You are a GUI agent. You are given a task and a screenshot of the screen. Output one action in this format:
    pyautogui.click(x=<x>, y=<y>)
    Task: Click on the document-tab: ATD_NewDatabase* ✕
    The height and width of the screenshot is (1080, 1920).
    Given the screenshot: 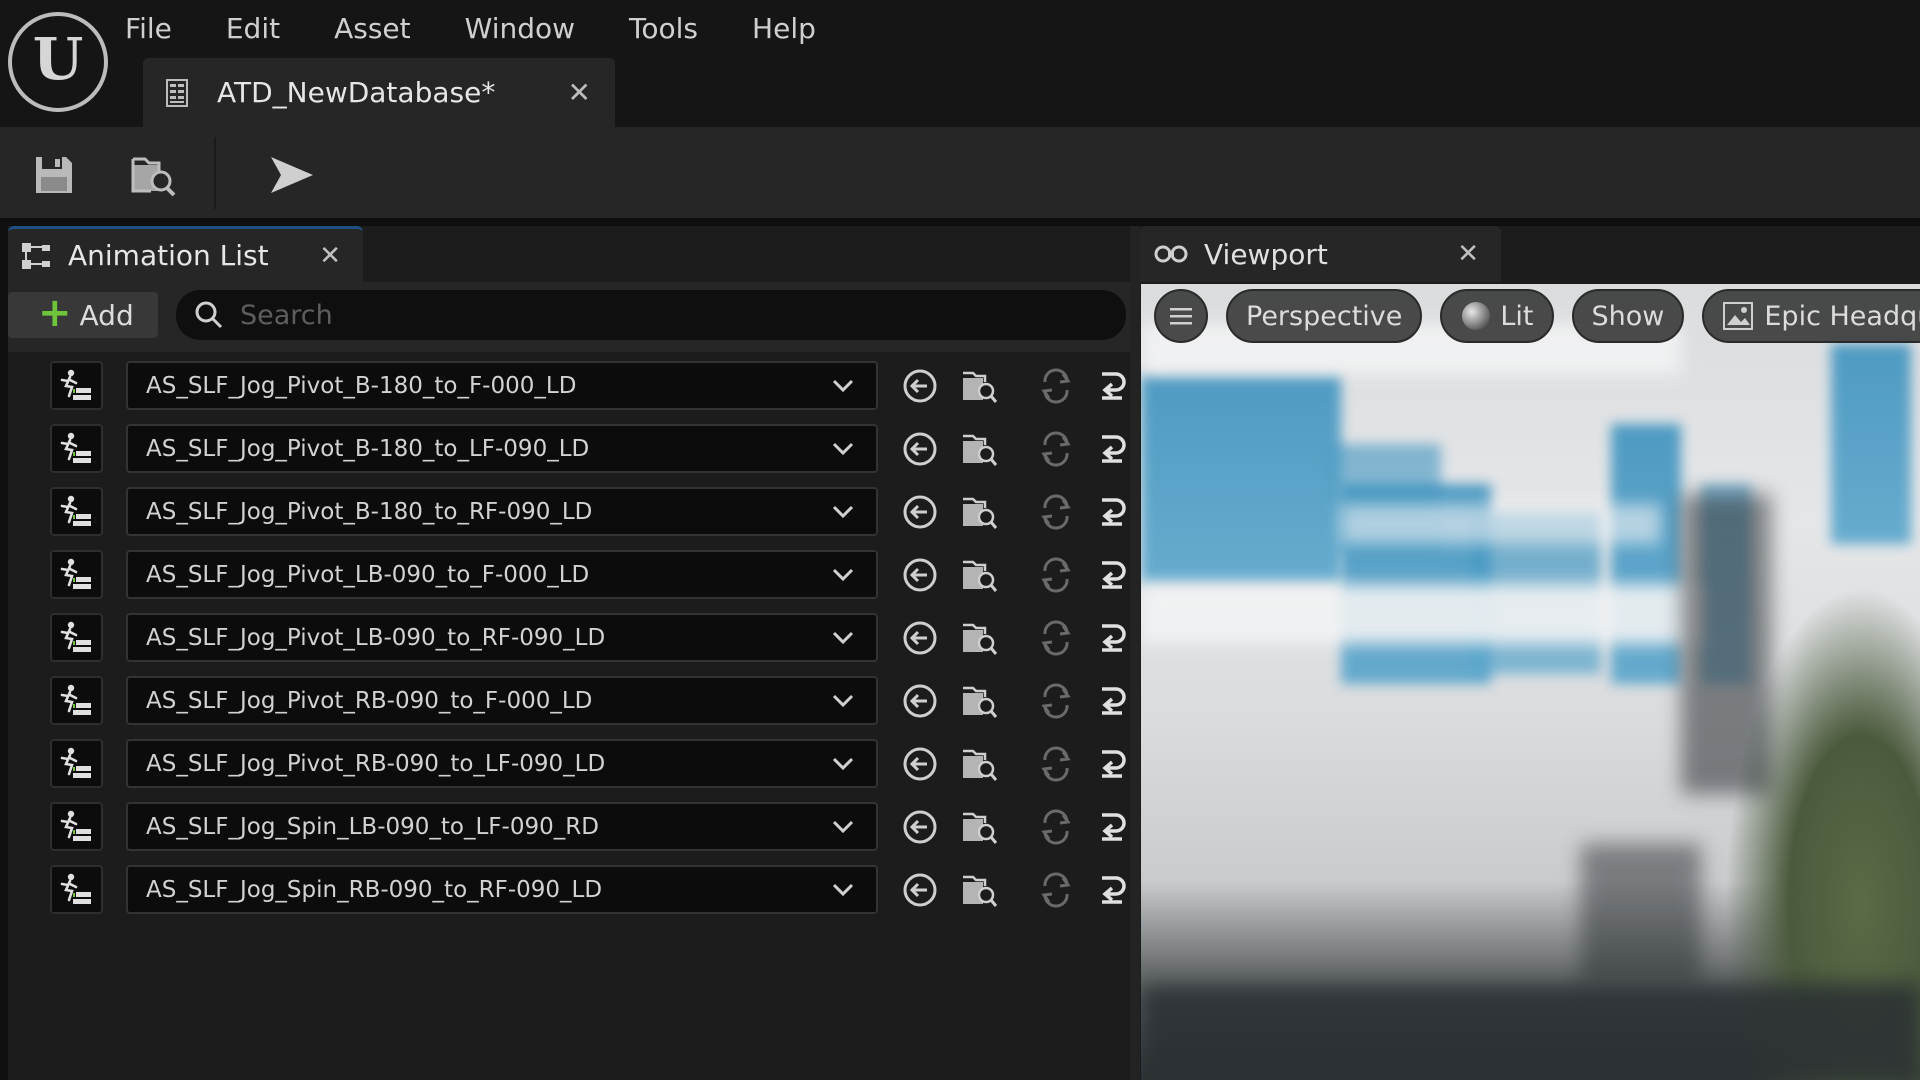 What is the action you would take?
    pyautogui.click(x=379, y=92)
    